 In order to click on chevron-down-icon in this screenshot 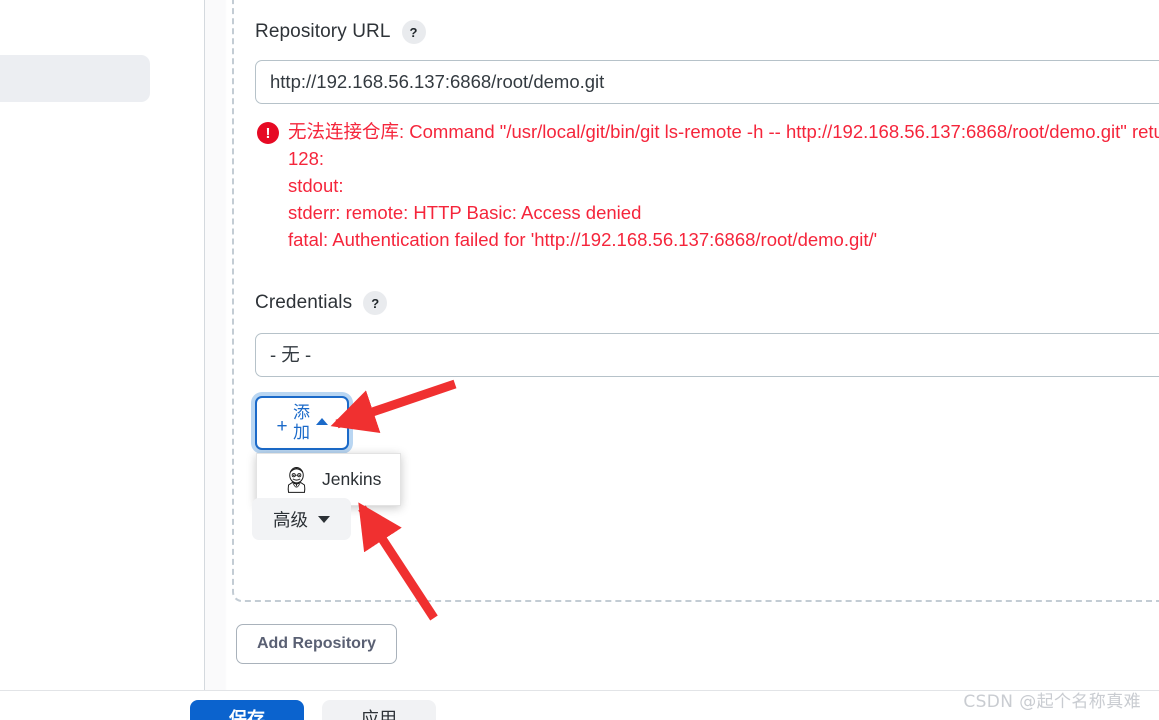, I will do `click(324, 519)`.